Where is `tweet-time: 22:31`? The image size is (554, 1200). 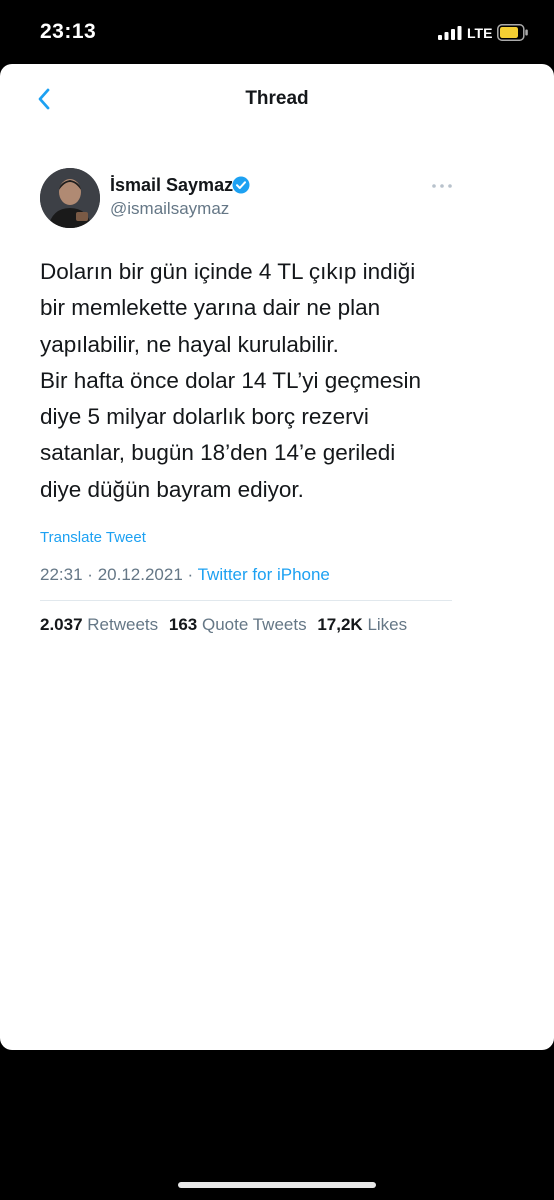
tweet-time: 22:31 is located at coordinates (61, 574).